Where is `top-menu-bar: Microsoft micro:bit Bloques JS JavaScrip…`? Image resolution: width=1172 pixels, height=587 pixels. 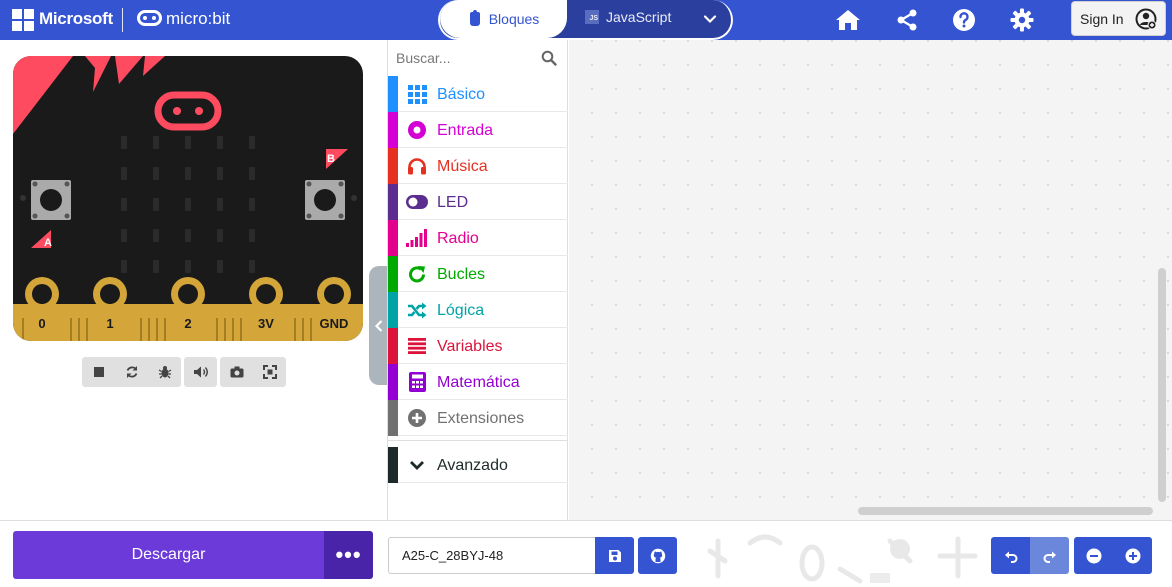
top-menu-bar: Microsoft micro:bit Bloques JS JavaScrip… is located at coordinates (586, 20).